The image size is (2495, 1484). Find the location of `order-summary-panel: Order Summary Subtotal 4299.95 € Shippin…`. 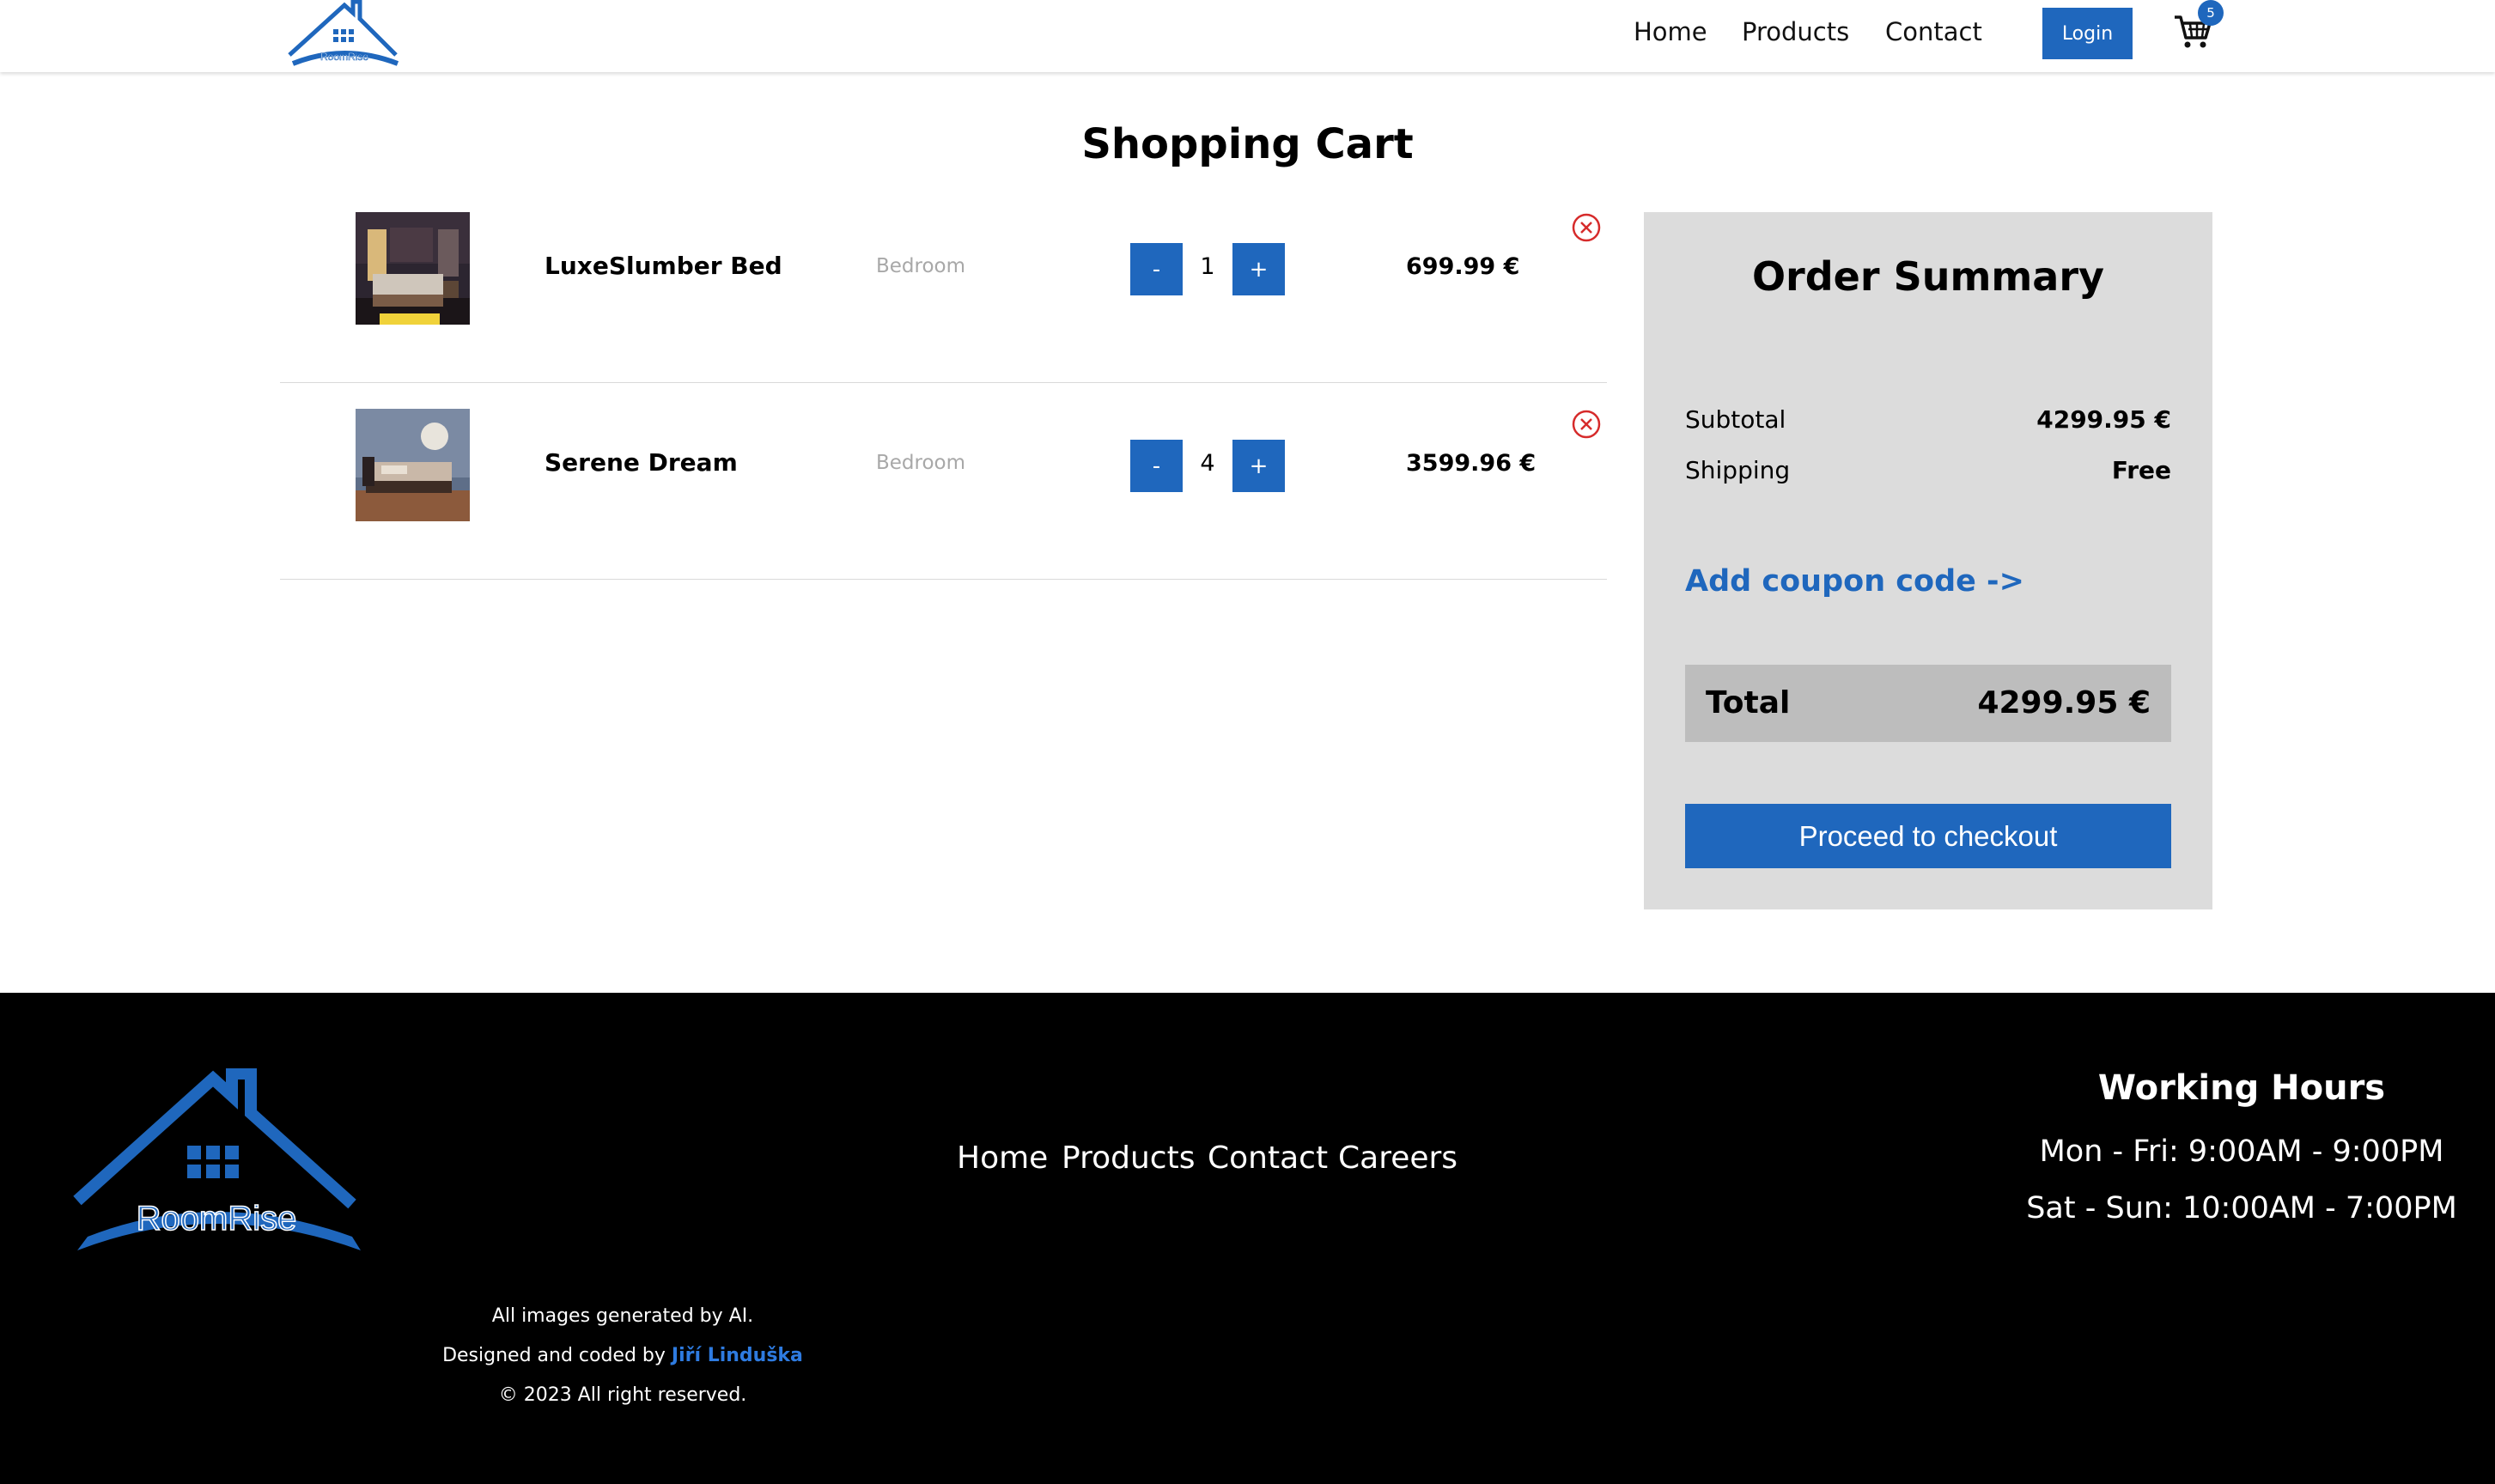

order-summary-panel: Order Summary Subtotal 4299.95 € Shippin… is located at coordinates (1928, 560).